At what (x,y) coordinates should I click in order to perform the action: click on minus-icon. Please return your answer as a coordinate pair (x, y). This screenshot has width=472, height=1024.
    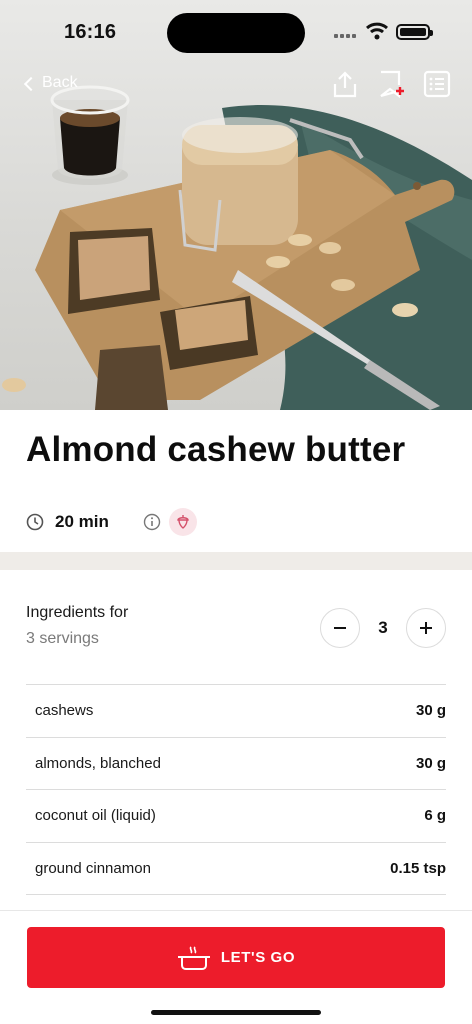
    Looking at the image, I should click on (340, 628).